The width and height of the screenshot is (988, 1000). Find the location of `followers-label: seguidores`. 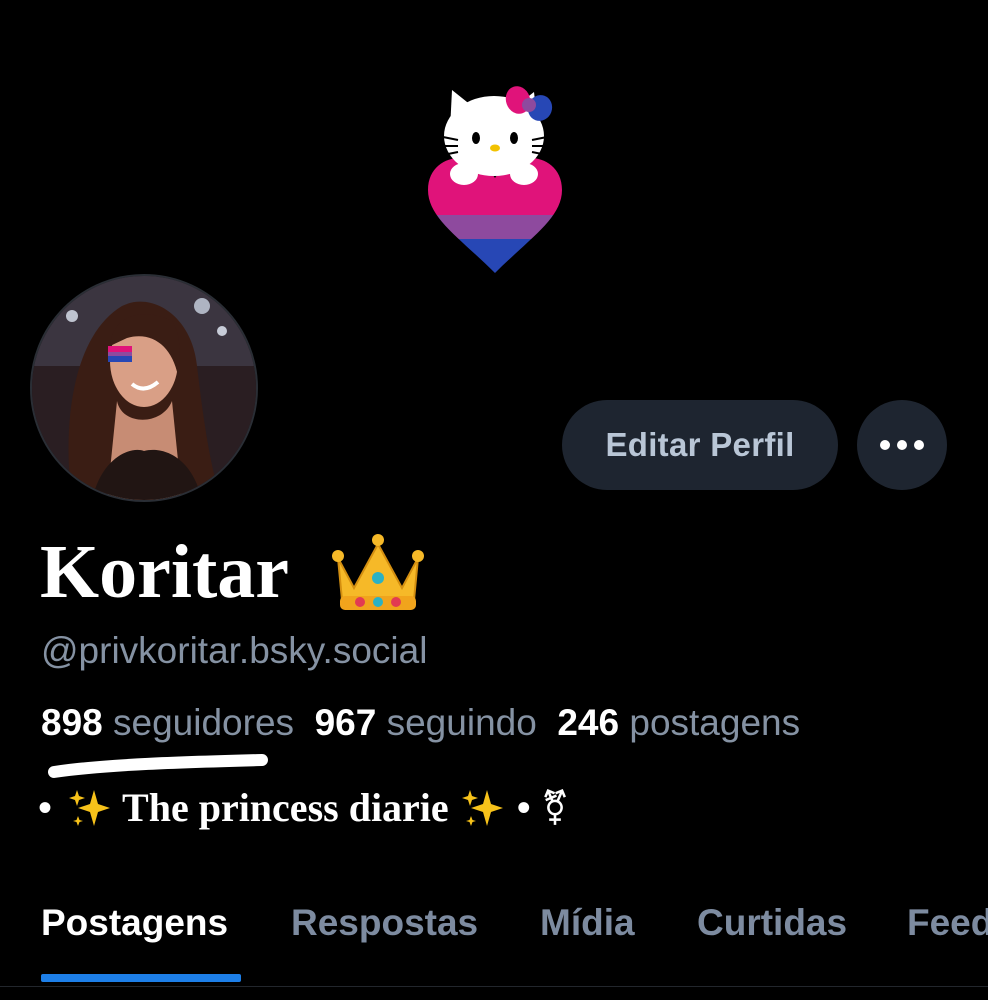

followers-label: seguidores is located at coordinates (204, 722).